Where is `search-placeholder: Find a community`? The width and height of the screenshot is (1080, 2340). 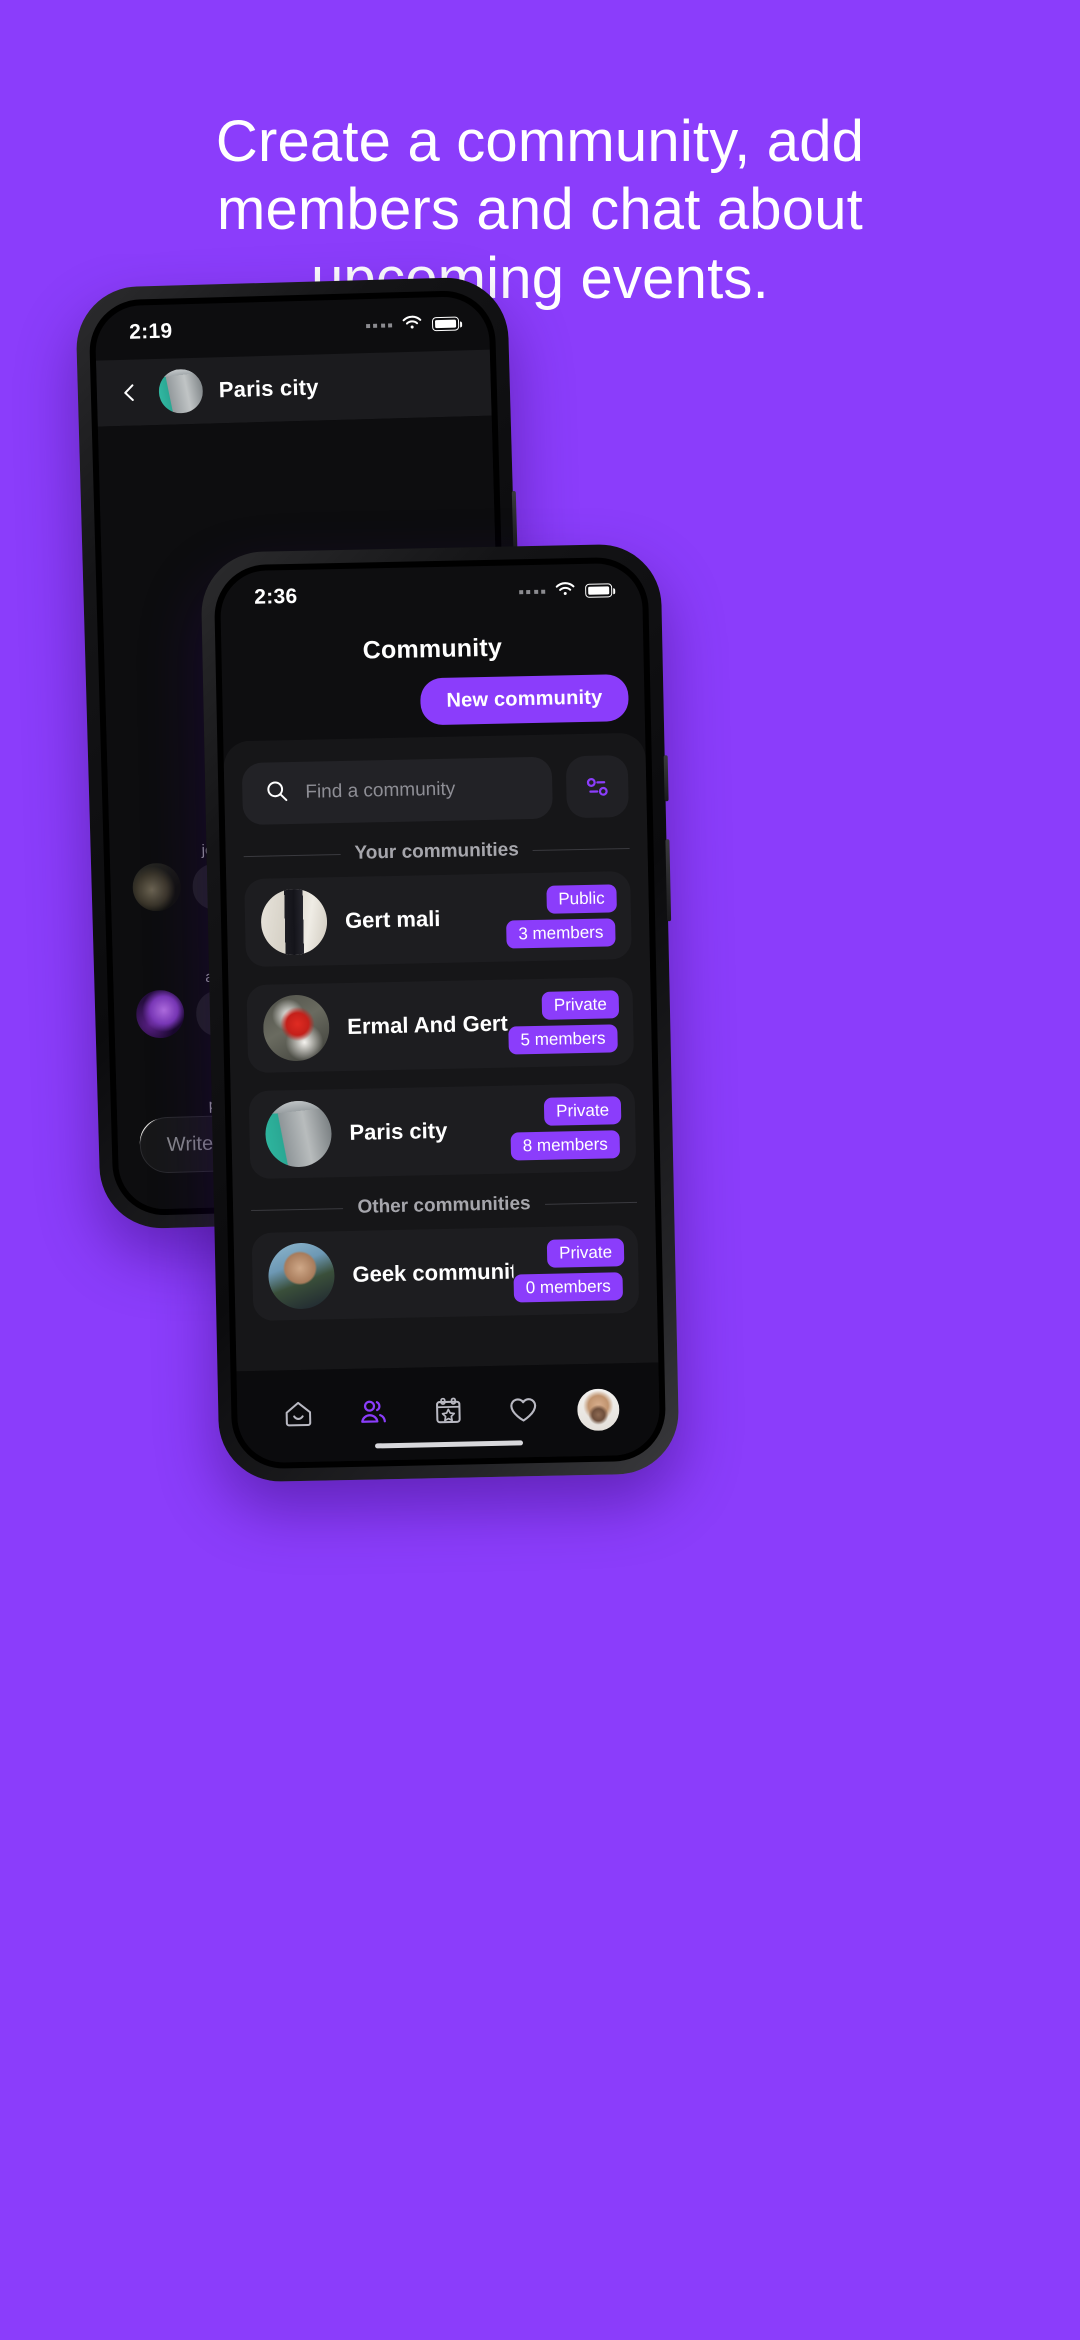
search-placeholder: Find a community is located at coordinates (380, 790).